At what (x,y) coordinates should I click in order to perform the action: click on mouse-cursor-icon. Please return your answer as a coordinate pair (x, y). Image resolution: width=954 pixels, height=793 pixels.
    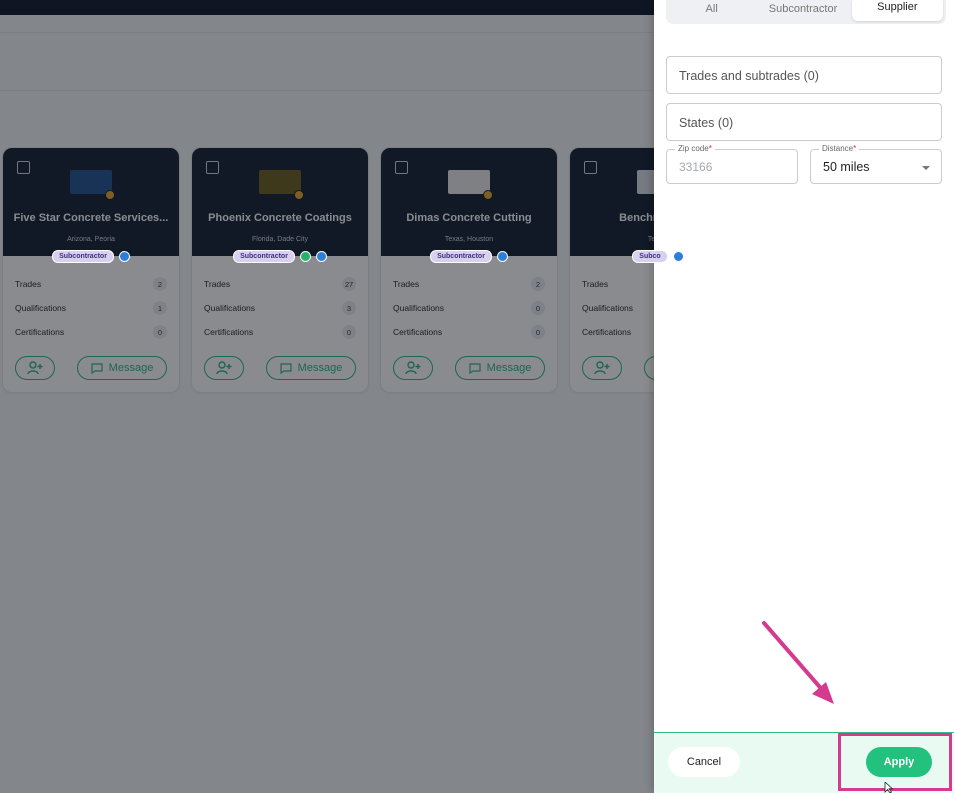
    Looking at the image, I should click on (889, 787).